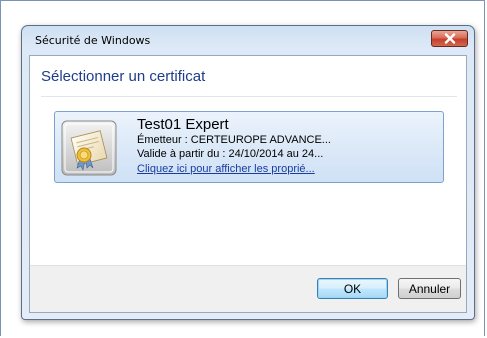  Describe the element at coordinates (248, 288) in the screenshot. I see `button-bar: OK Annuler` at that location.